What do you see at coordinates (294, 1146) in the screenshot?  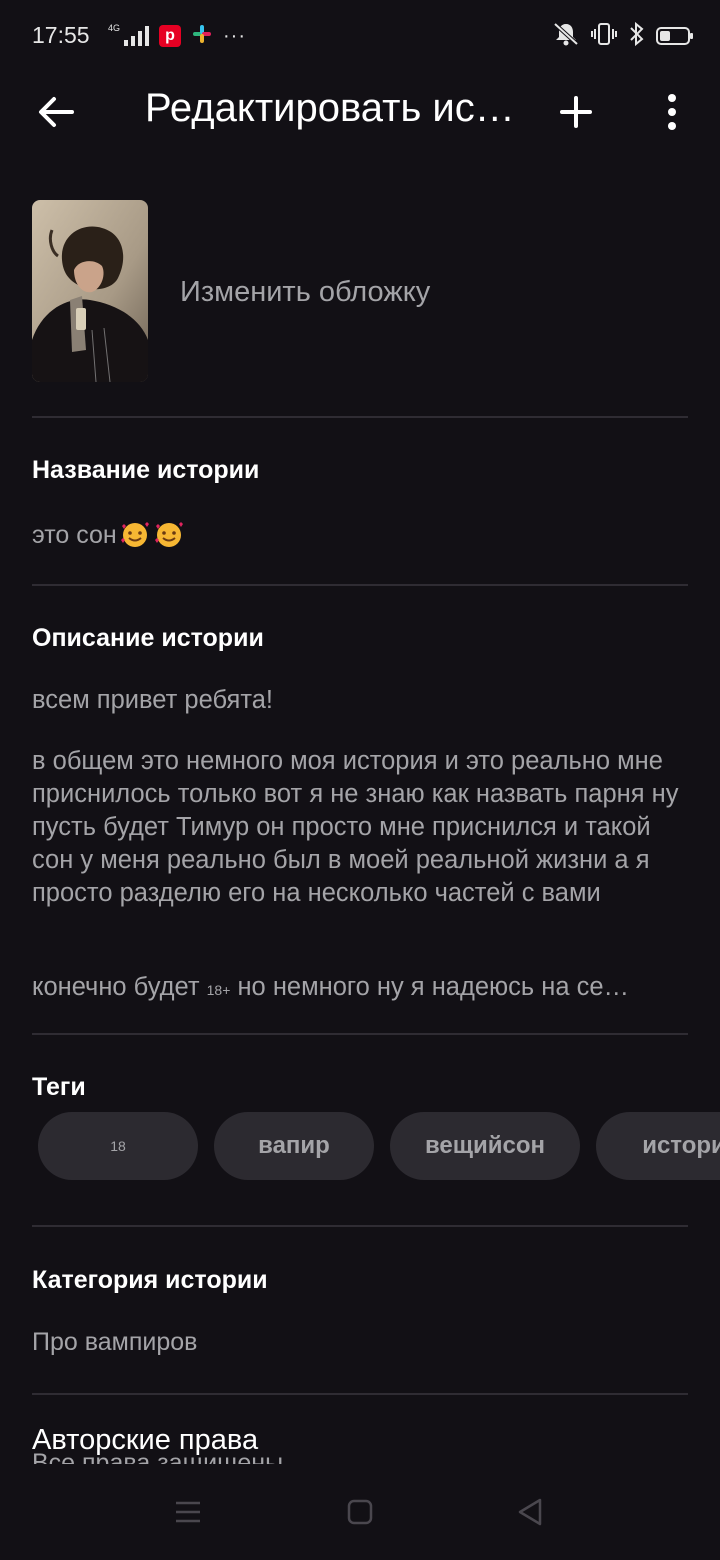 I see `tag-chip: вапир` at bounding box center [294, 1146].